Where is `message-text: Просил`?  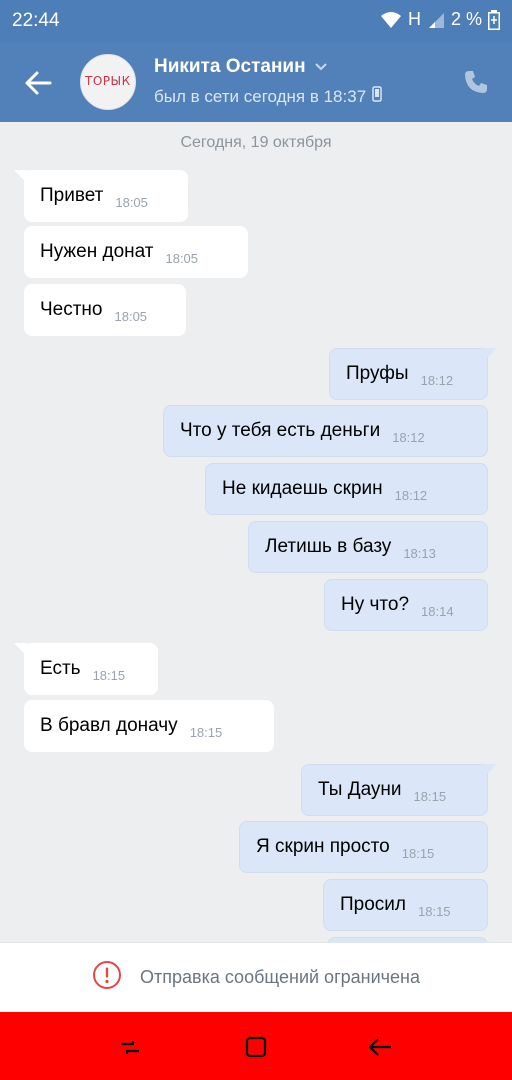 message-text: Просил is located at coordinates (373, 904).